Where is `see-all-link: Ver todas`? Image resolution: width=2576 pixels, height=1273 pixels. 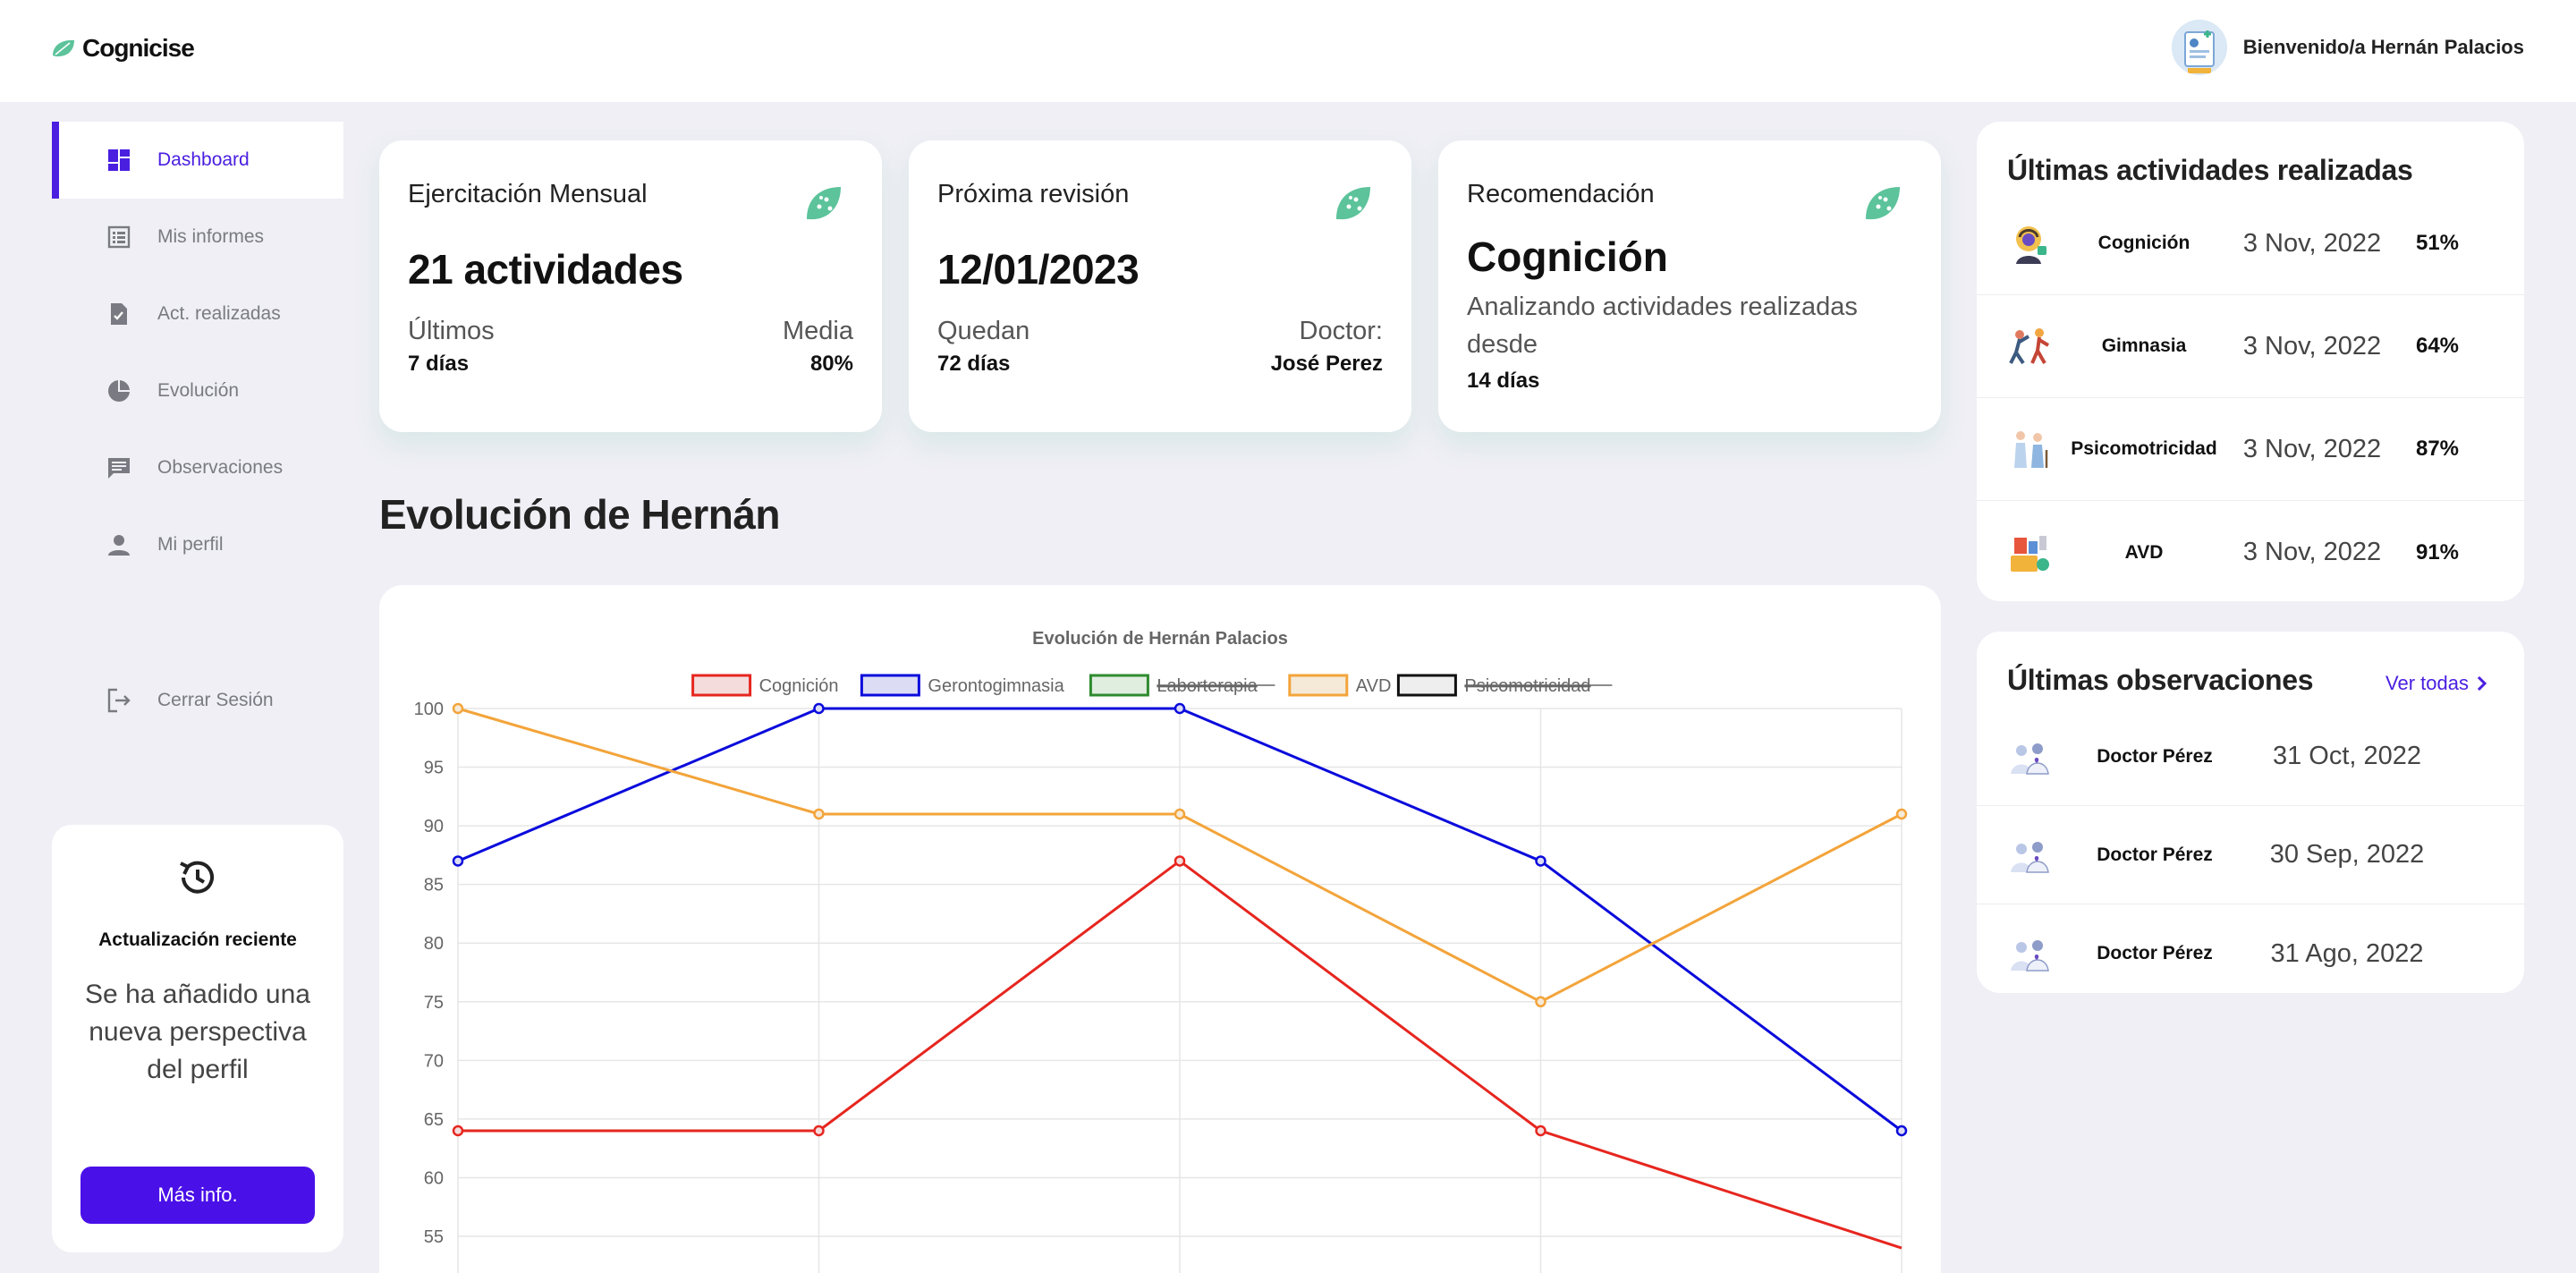
see-all-link: Ver todas is located at coordinates (2436, 683).